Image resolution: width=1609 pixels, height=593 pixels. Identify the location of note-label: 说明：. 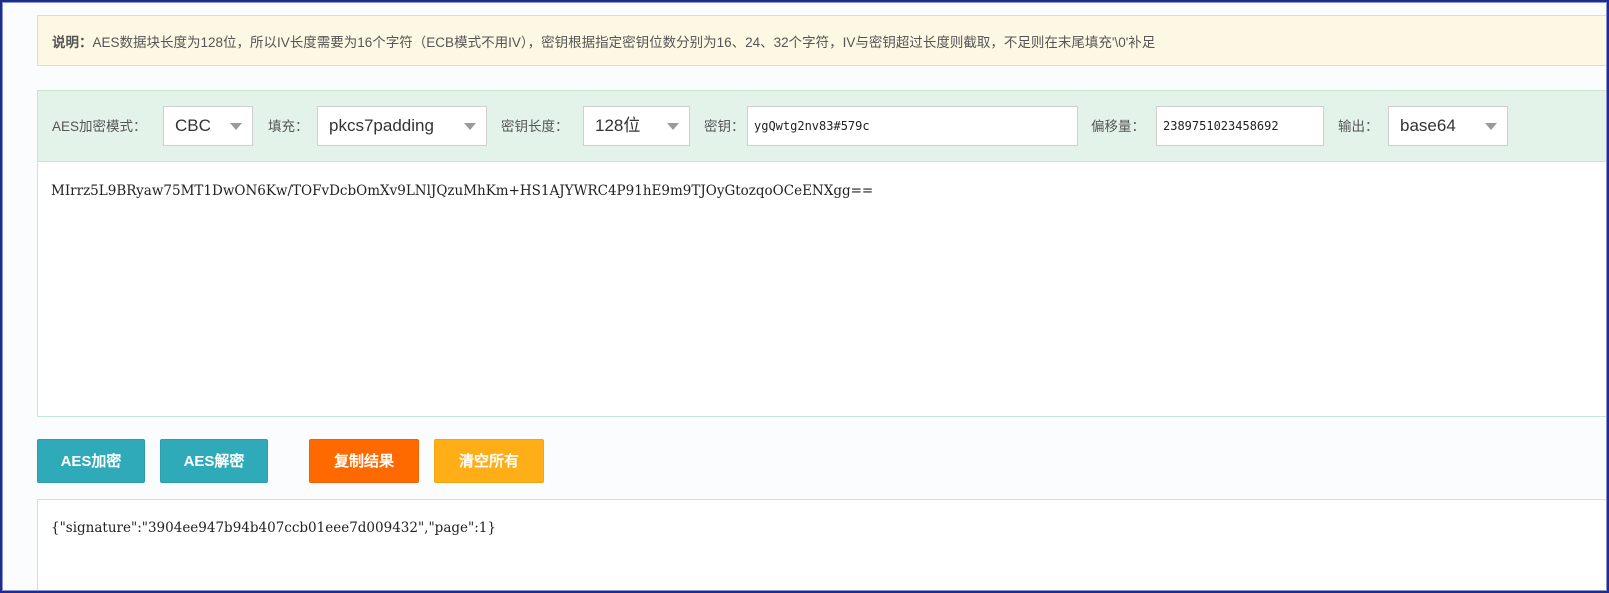
(72, 42).